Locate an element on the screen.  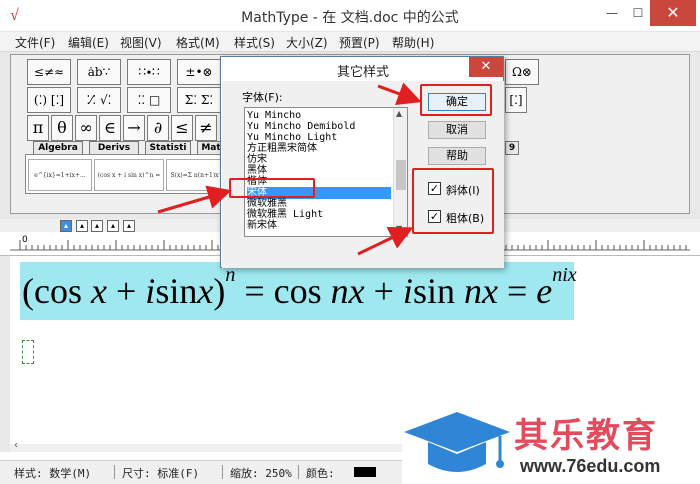
tab-nav-4-icon: ▴ is located at coordinates (113, 226).